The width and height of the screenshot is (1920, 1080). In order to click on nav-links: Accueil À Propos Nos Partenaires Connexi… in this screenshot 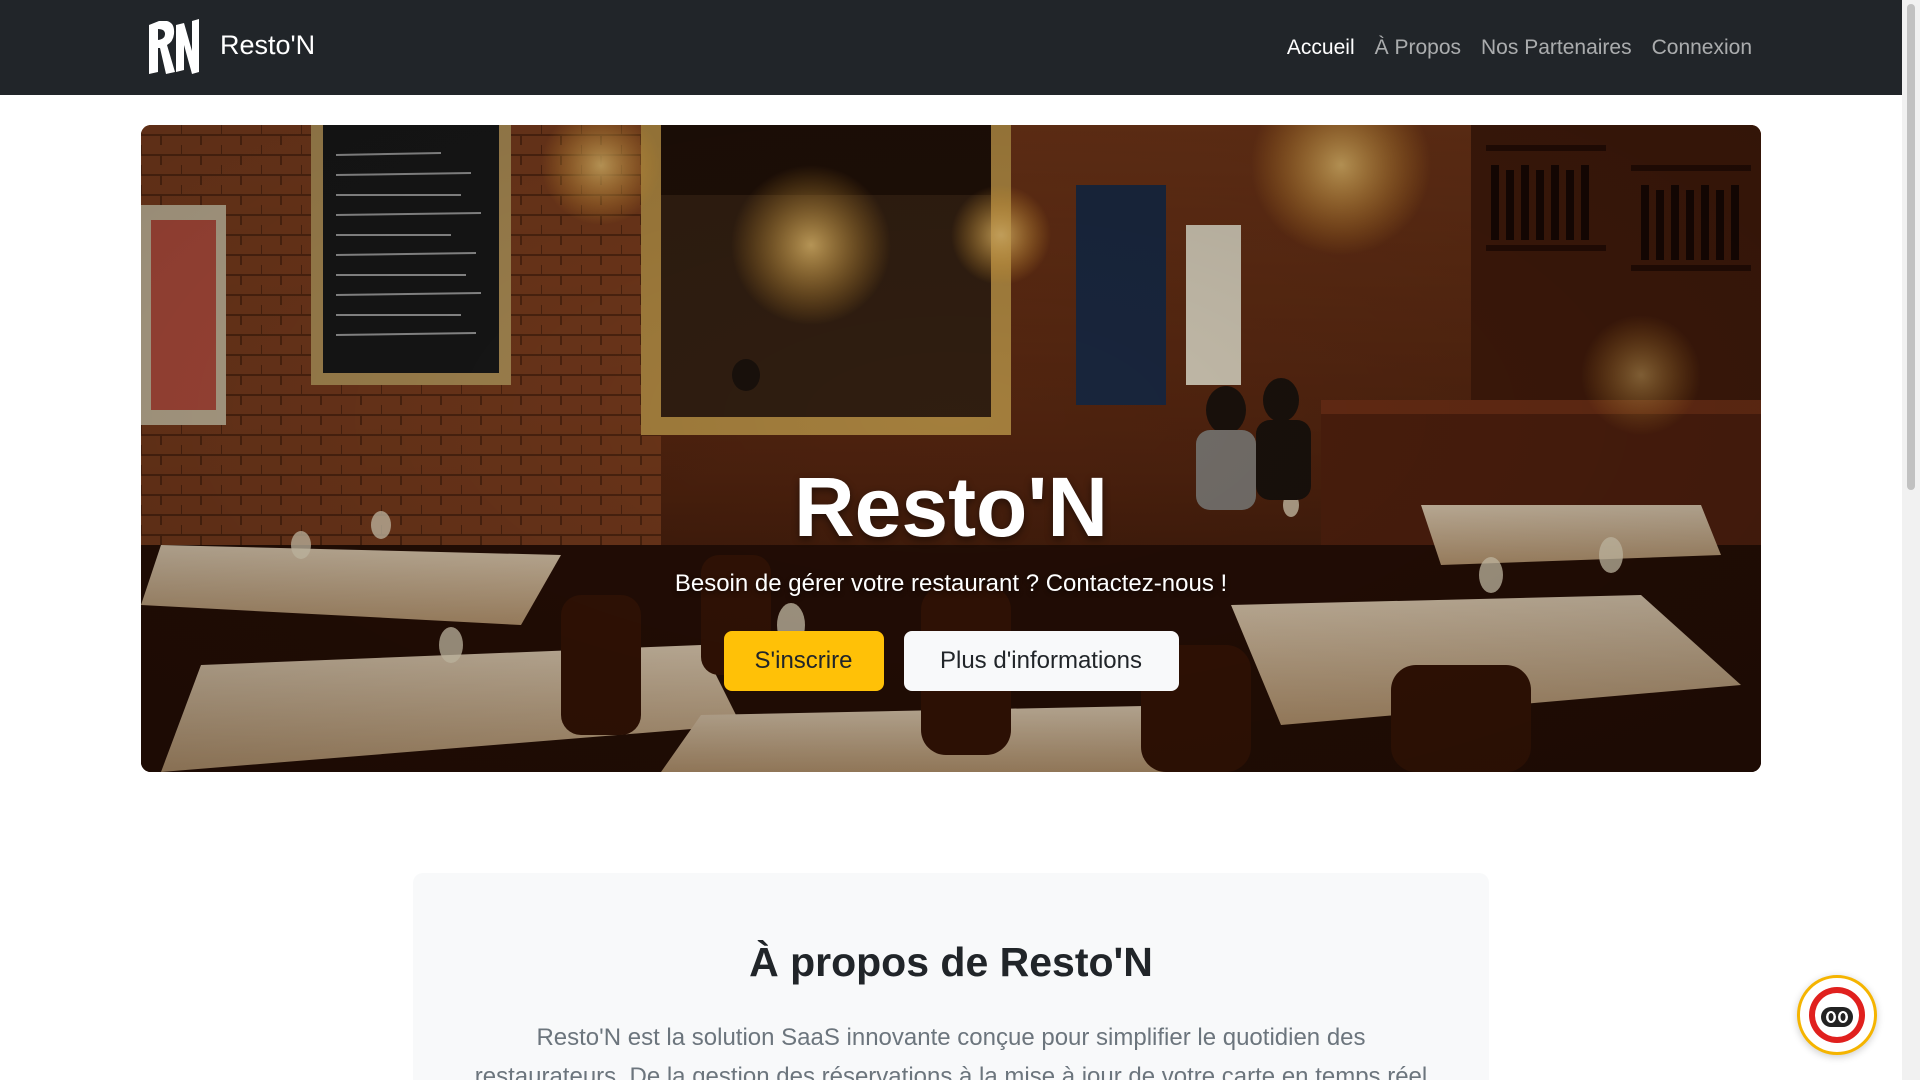, I will do `click(1519, 48)`.